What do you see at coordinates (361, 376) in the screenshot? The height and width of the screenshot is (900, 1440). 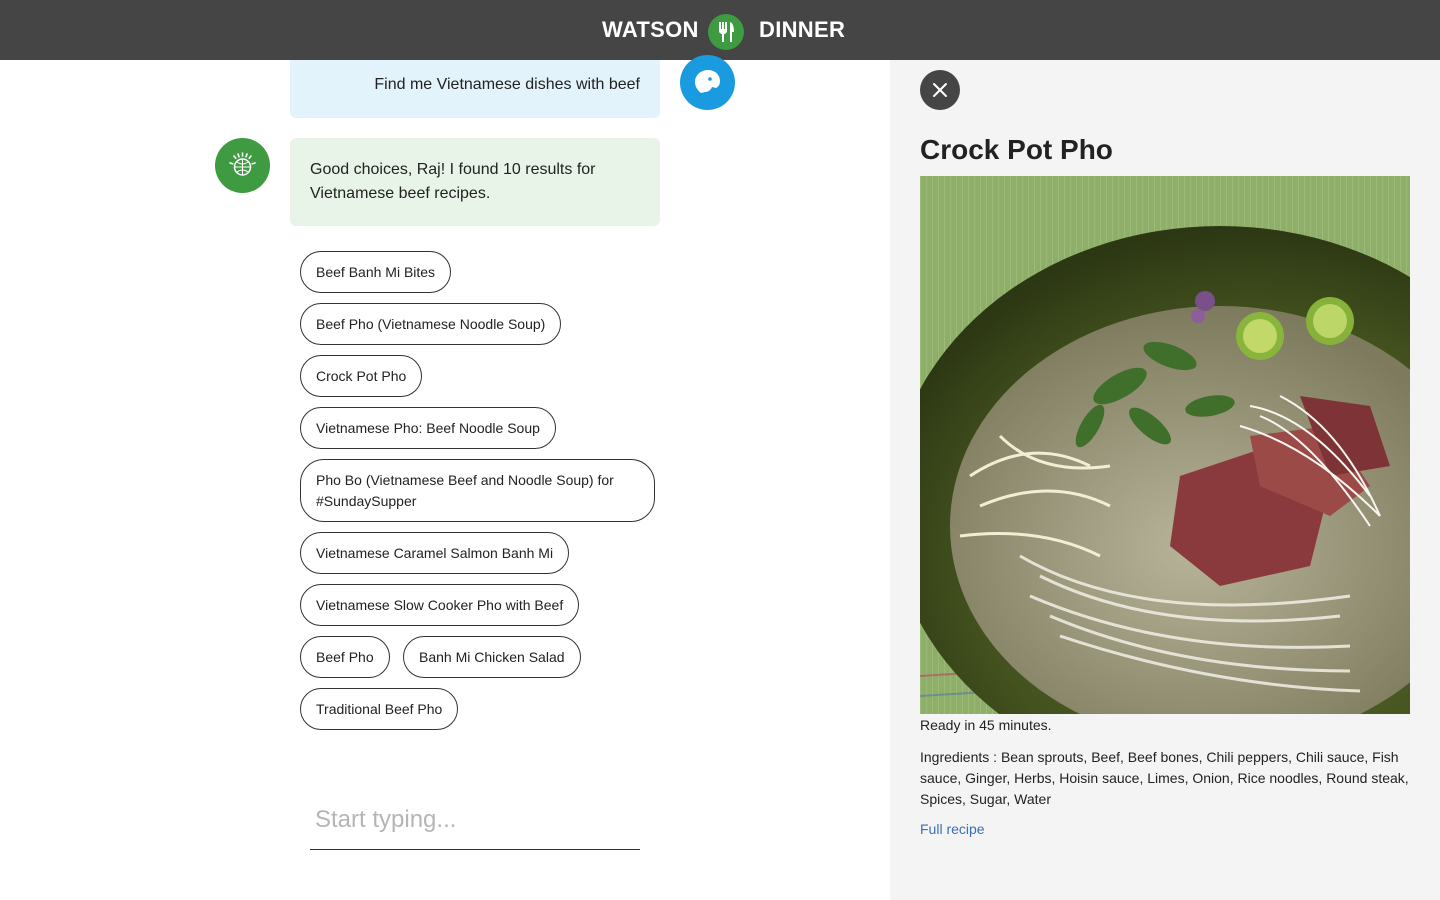 I see `result-chip: Crock Pot Pho` at bounding box center [361, 376].